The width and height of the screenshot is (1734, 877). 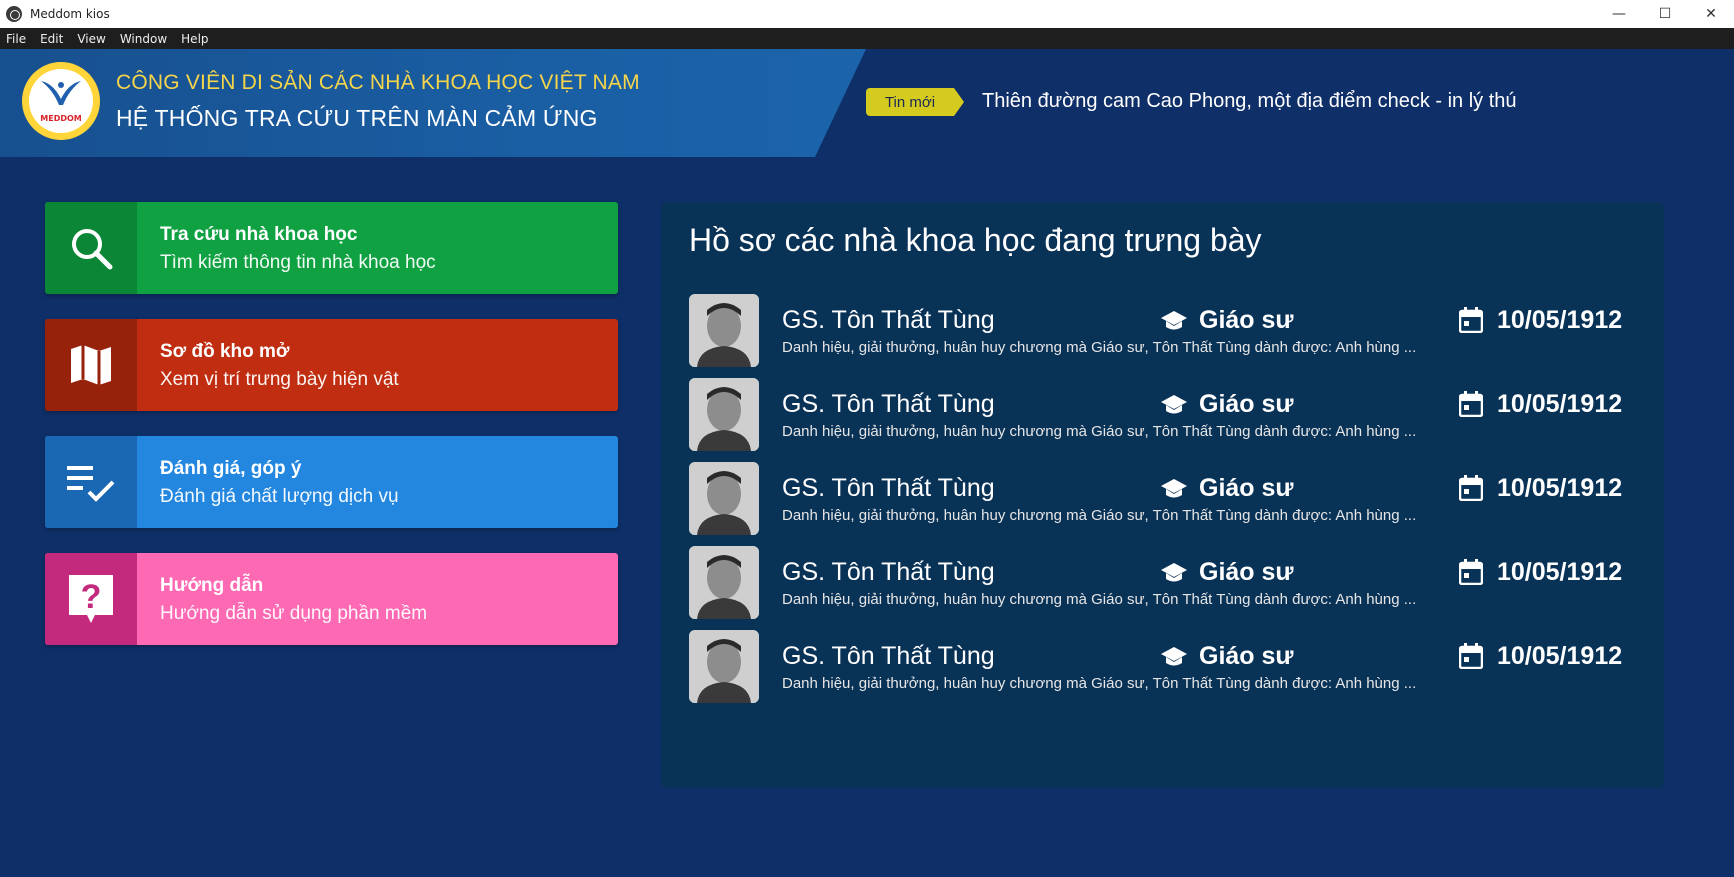 I want to click on search-icon, so click(x=92, y=249).